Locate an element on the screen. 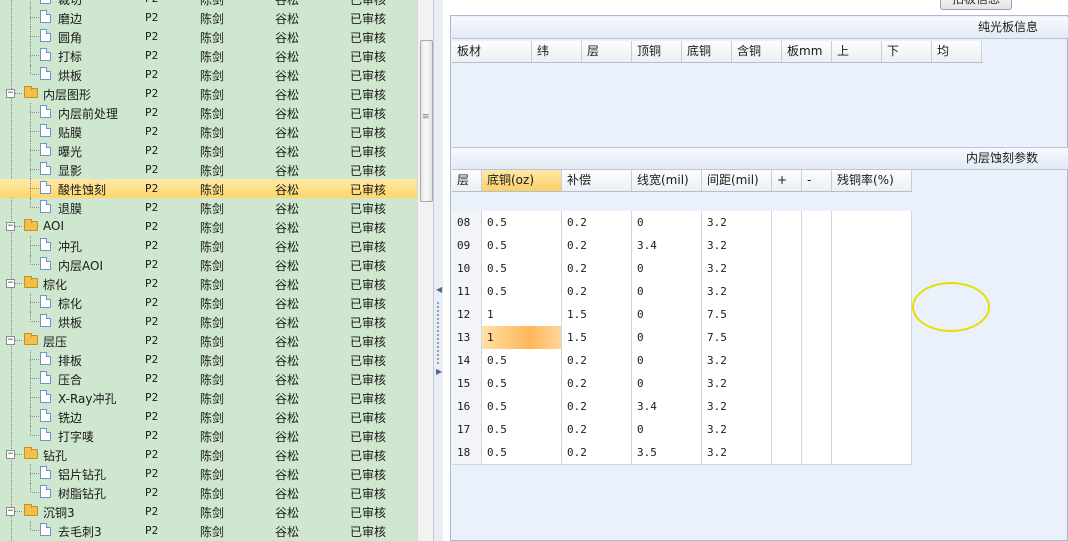 This screenshot has width=1068, height=541. tree-row: 内层AOI P2 陈剑 谷松 已审核 is located at coordinates (208, 264).